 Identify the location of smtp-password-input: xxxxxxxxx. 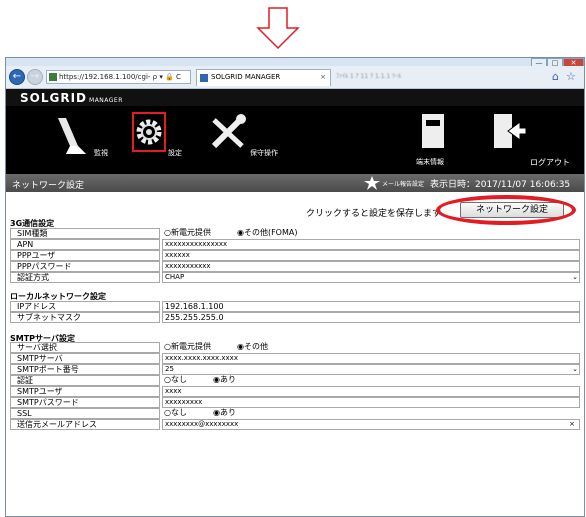
(371, 402).